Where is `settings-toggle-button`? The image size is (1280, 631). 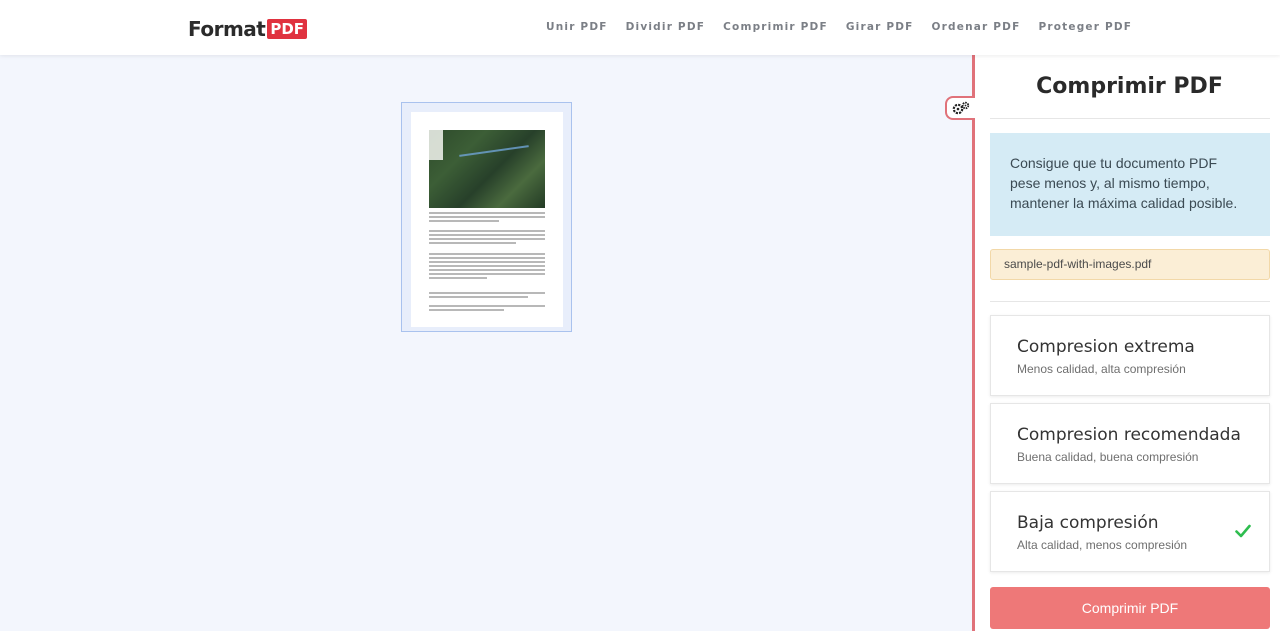
settings-toggle-button is located at coordinates (960, 108).